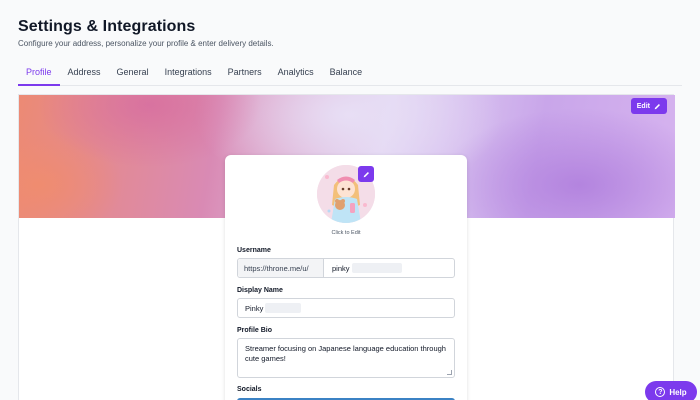 This screenshot has width=700, height=400. Describe the element at coordinates (449, 372) in the screenshot. I see `resize-handle` at that location.